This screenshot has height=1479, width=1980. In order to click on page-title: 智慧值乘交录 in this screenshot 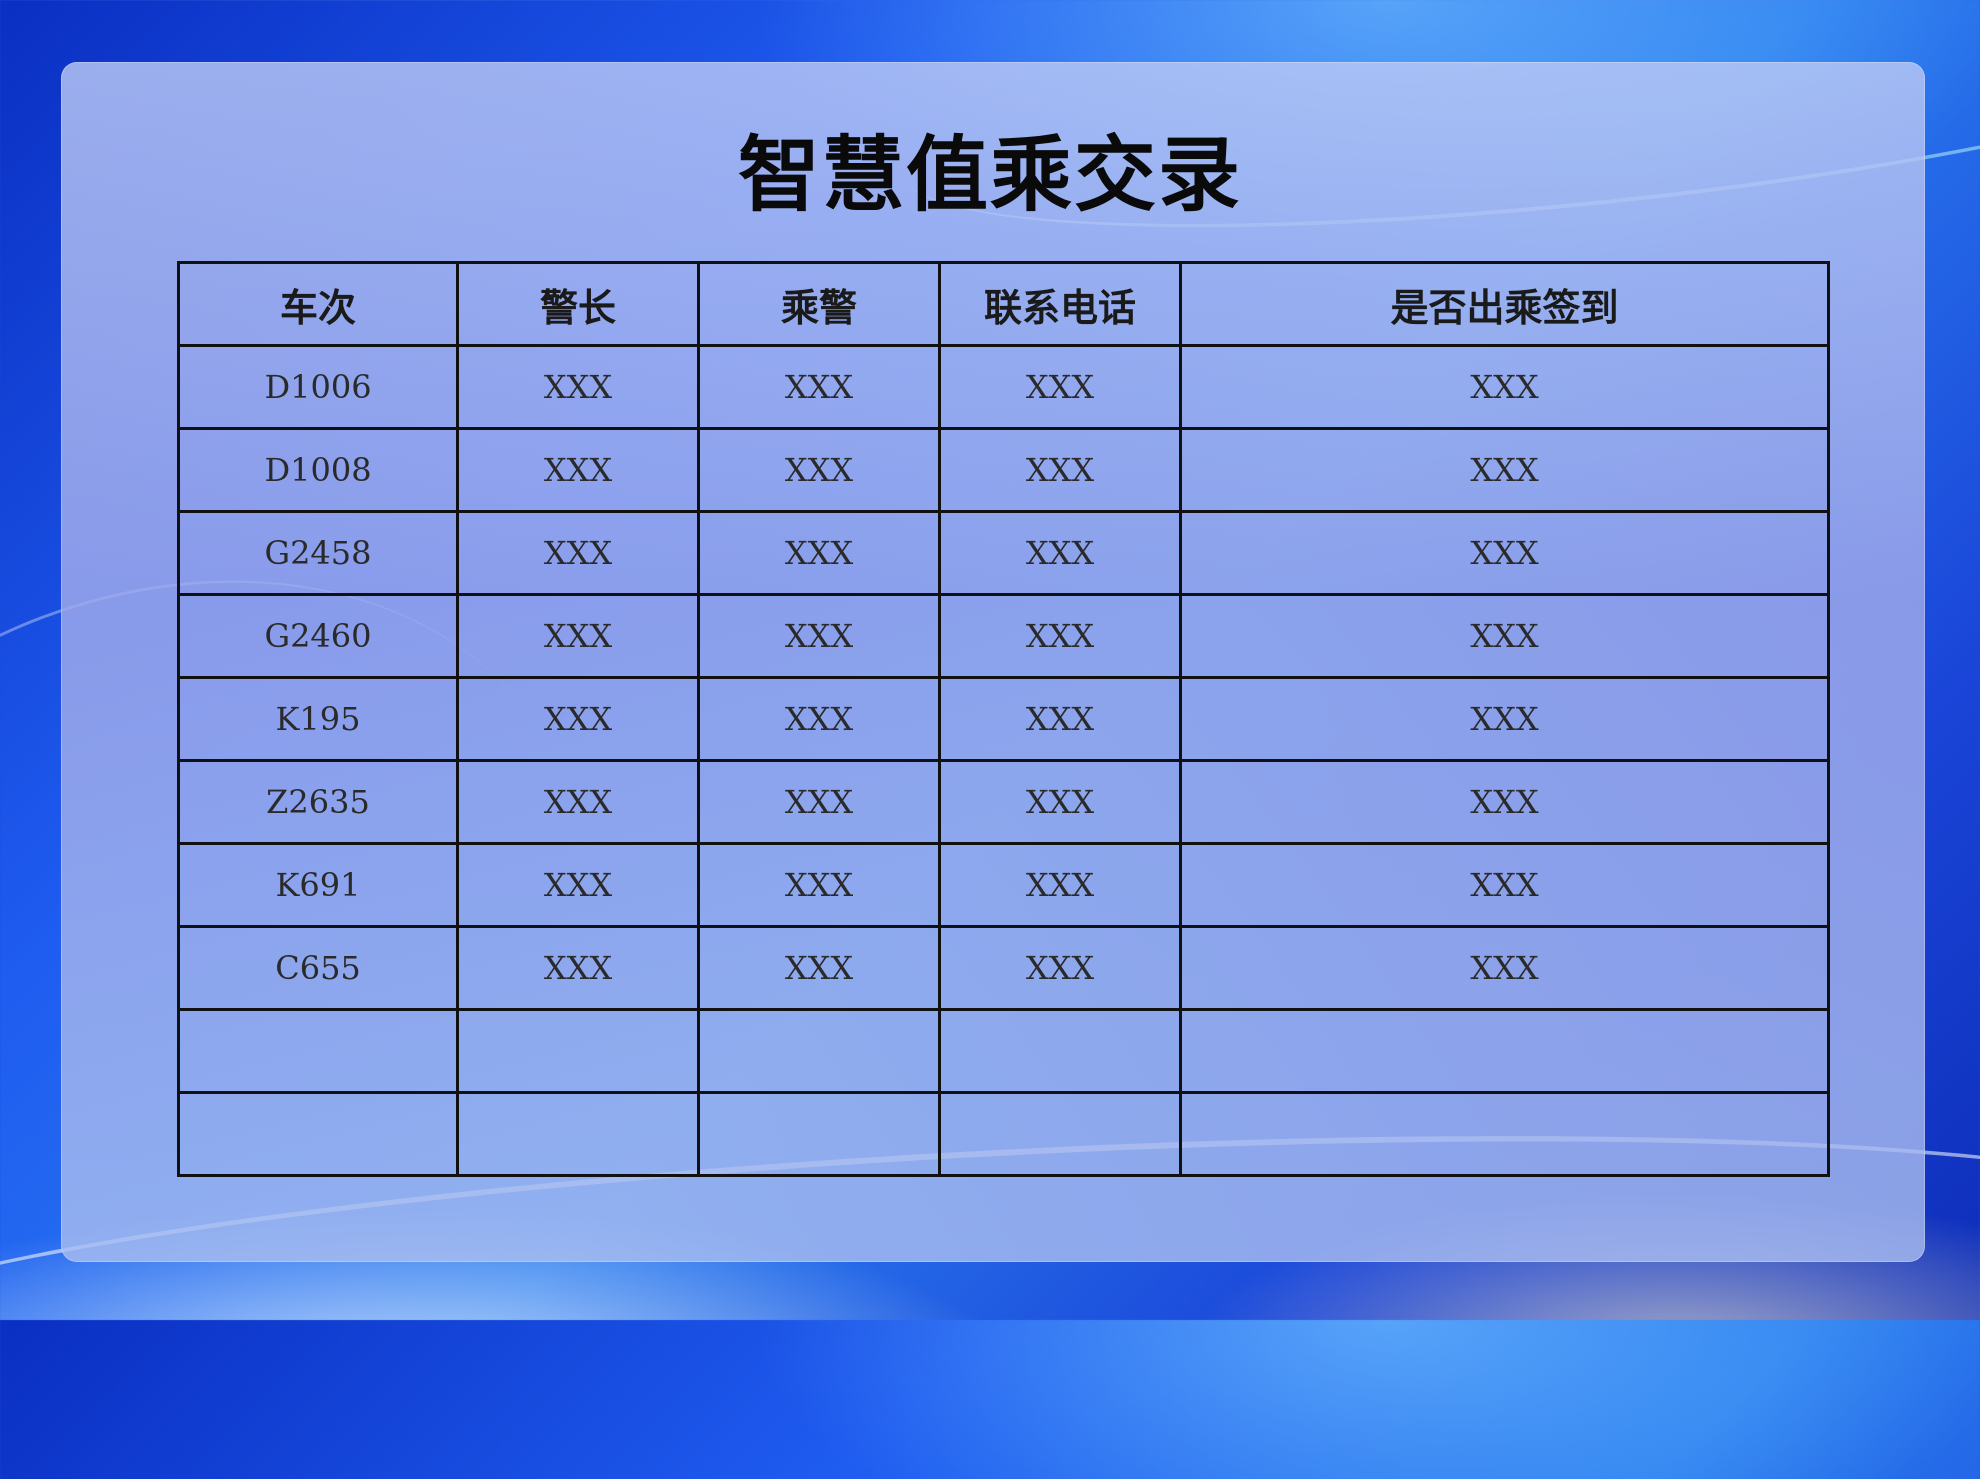, I will do `click(989, 175)`.